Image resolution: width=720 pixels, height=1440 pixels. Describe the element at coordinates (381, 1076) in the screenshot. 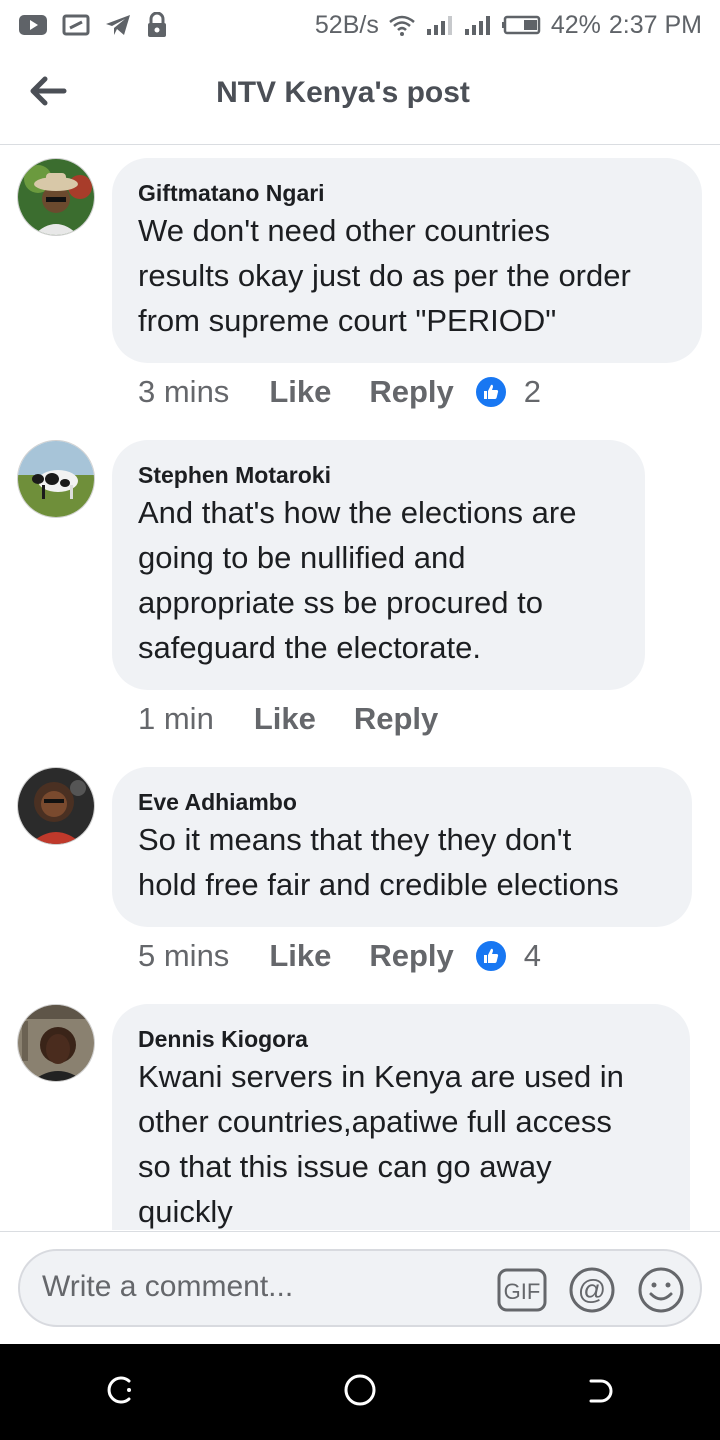

I see `comment-text-line: Kwani servers in Kenya are used in` at that location.